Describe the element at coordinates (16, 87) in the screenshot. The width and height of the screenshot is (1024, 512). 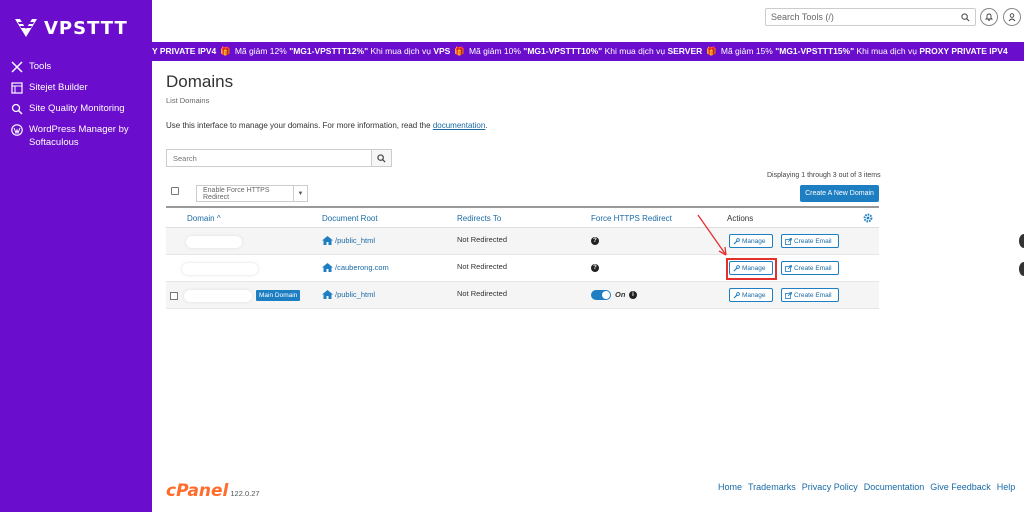
I see `sitejet-icon` at that location.